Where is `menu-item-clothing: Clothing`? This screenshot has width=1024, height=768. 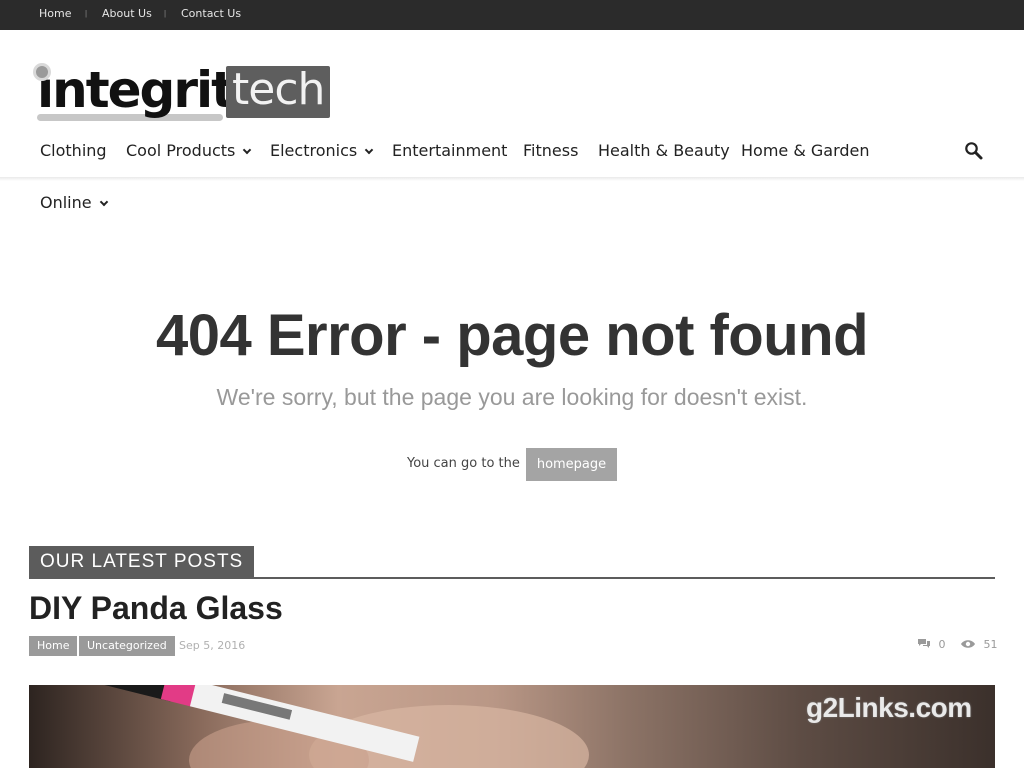
menu-item-clothing: Clothing is located at coordinates (73, 150).